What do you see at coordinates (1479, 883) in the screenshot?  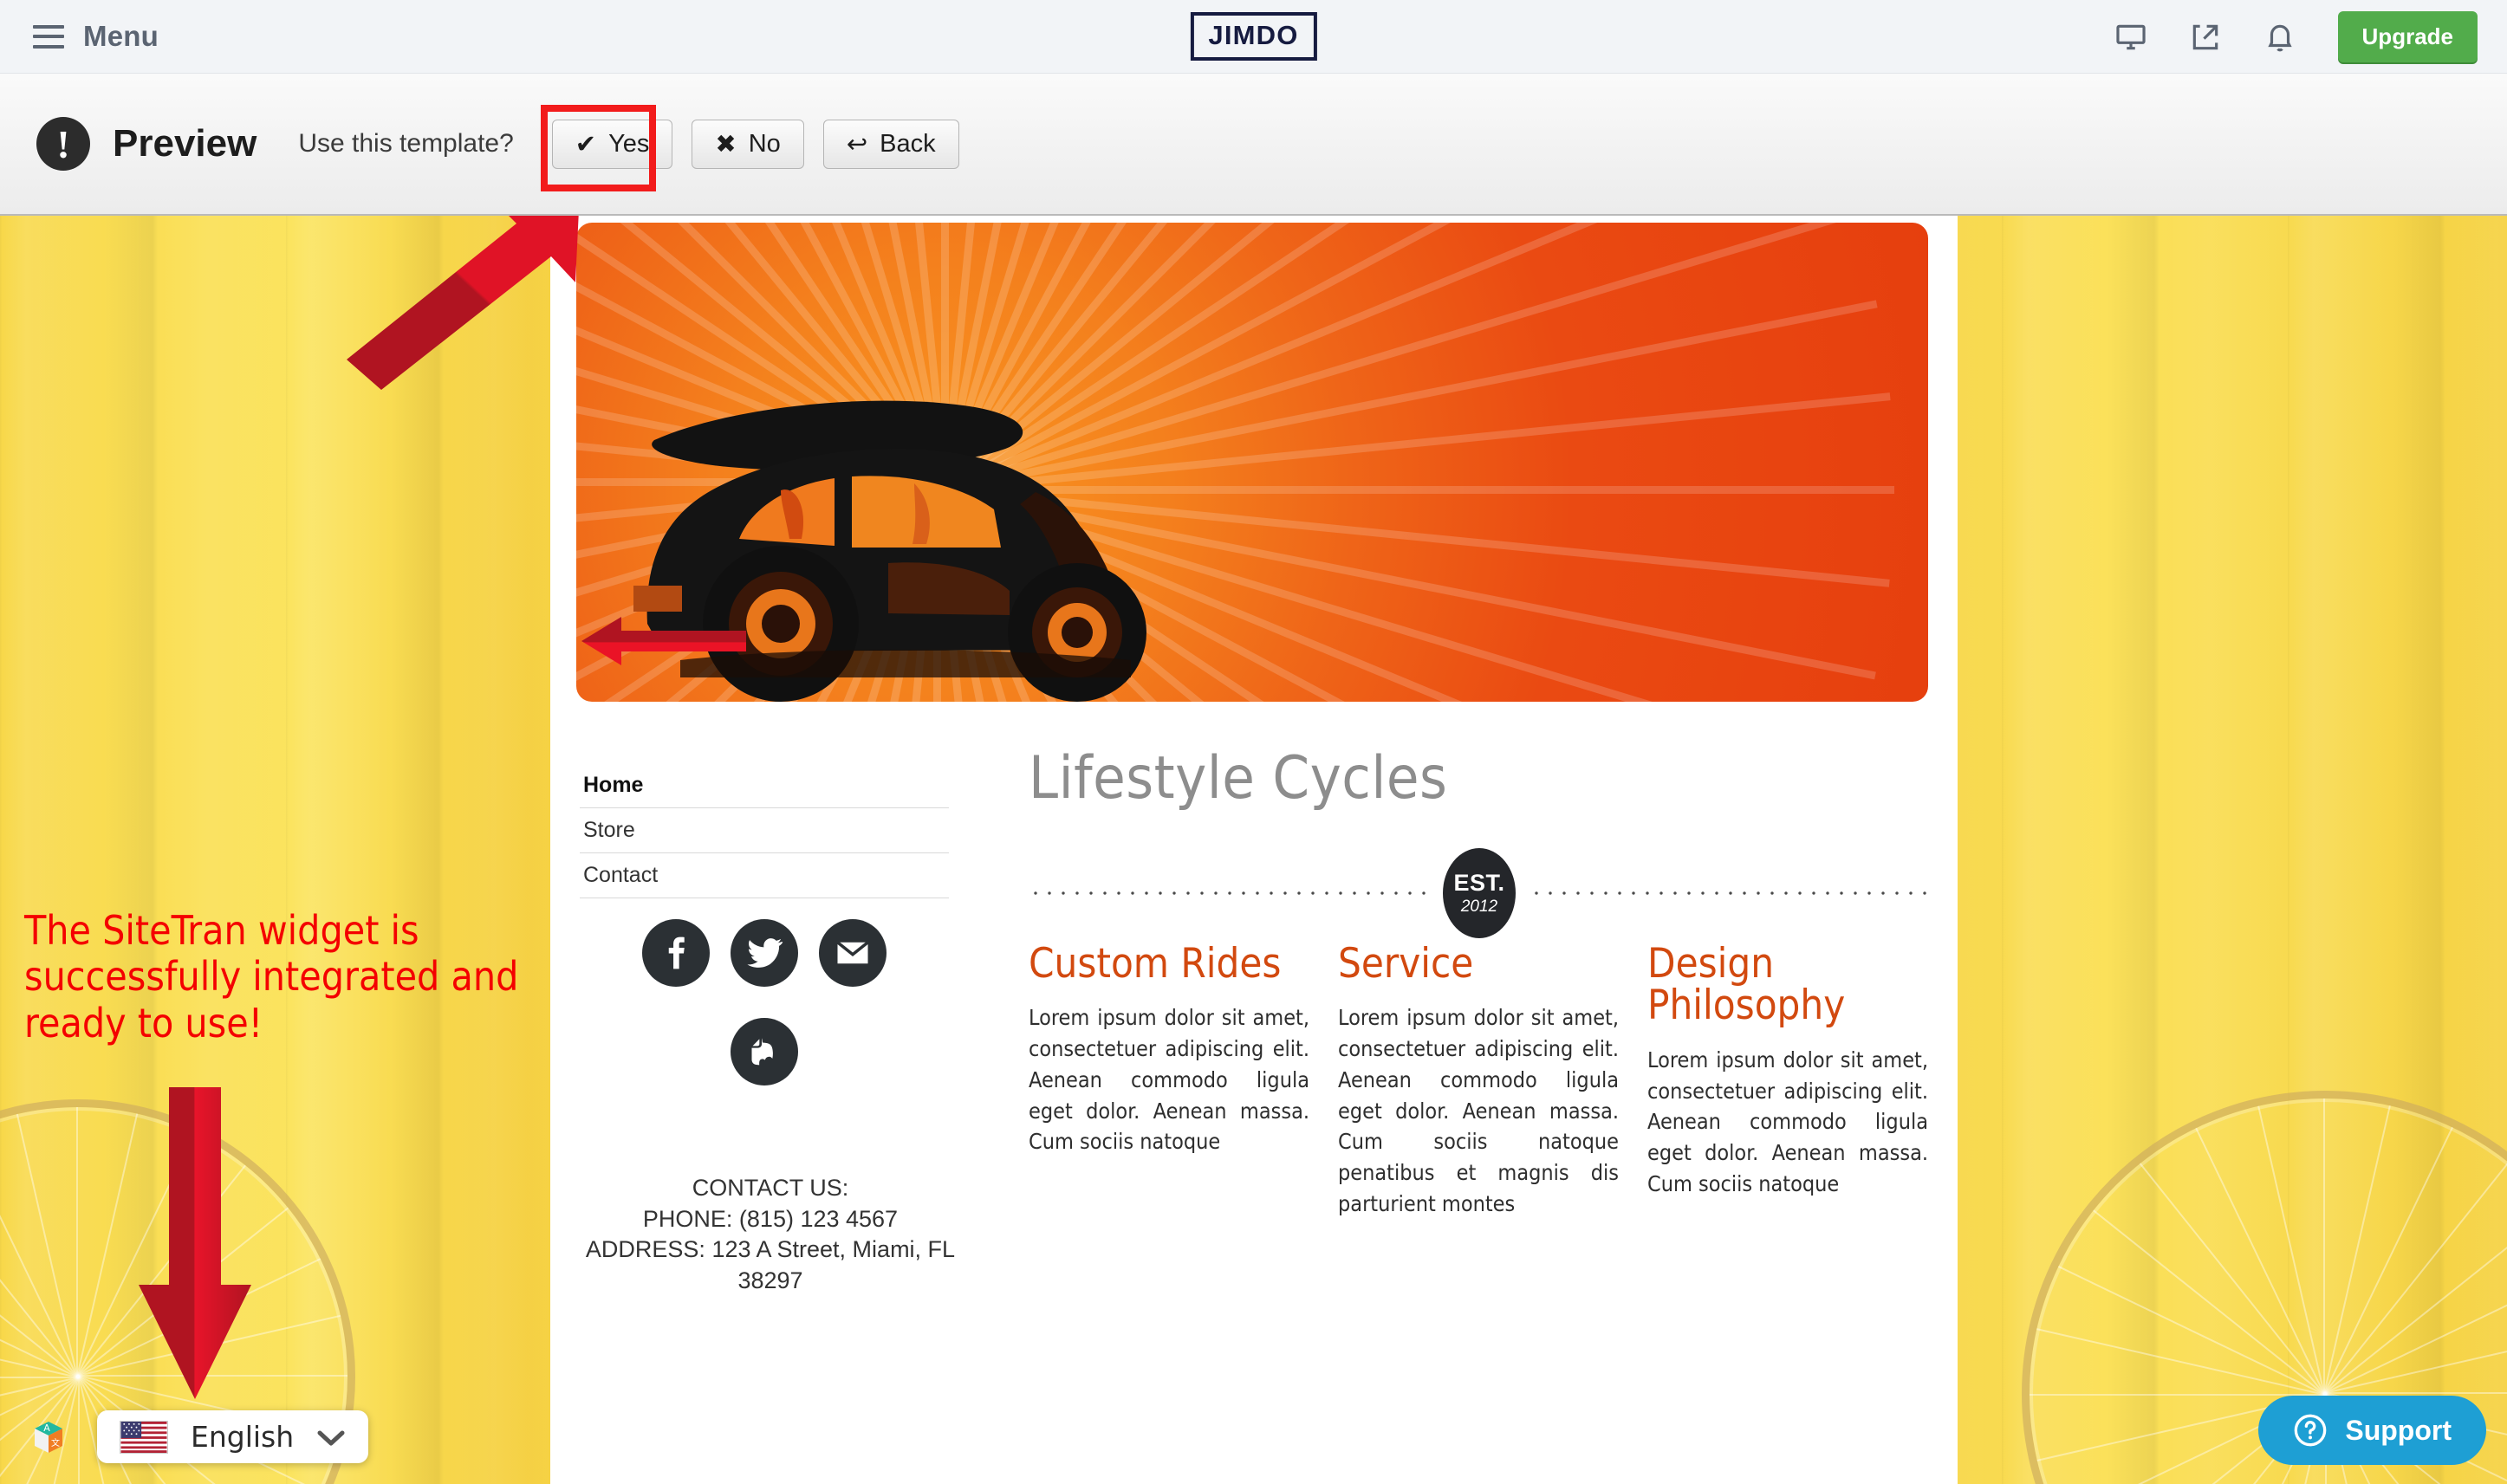 I see `est-label: EST.` at bounding box center [1479, 883].